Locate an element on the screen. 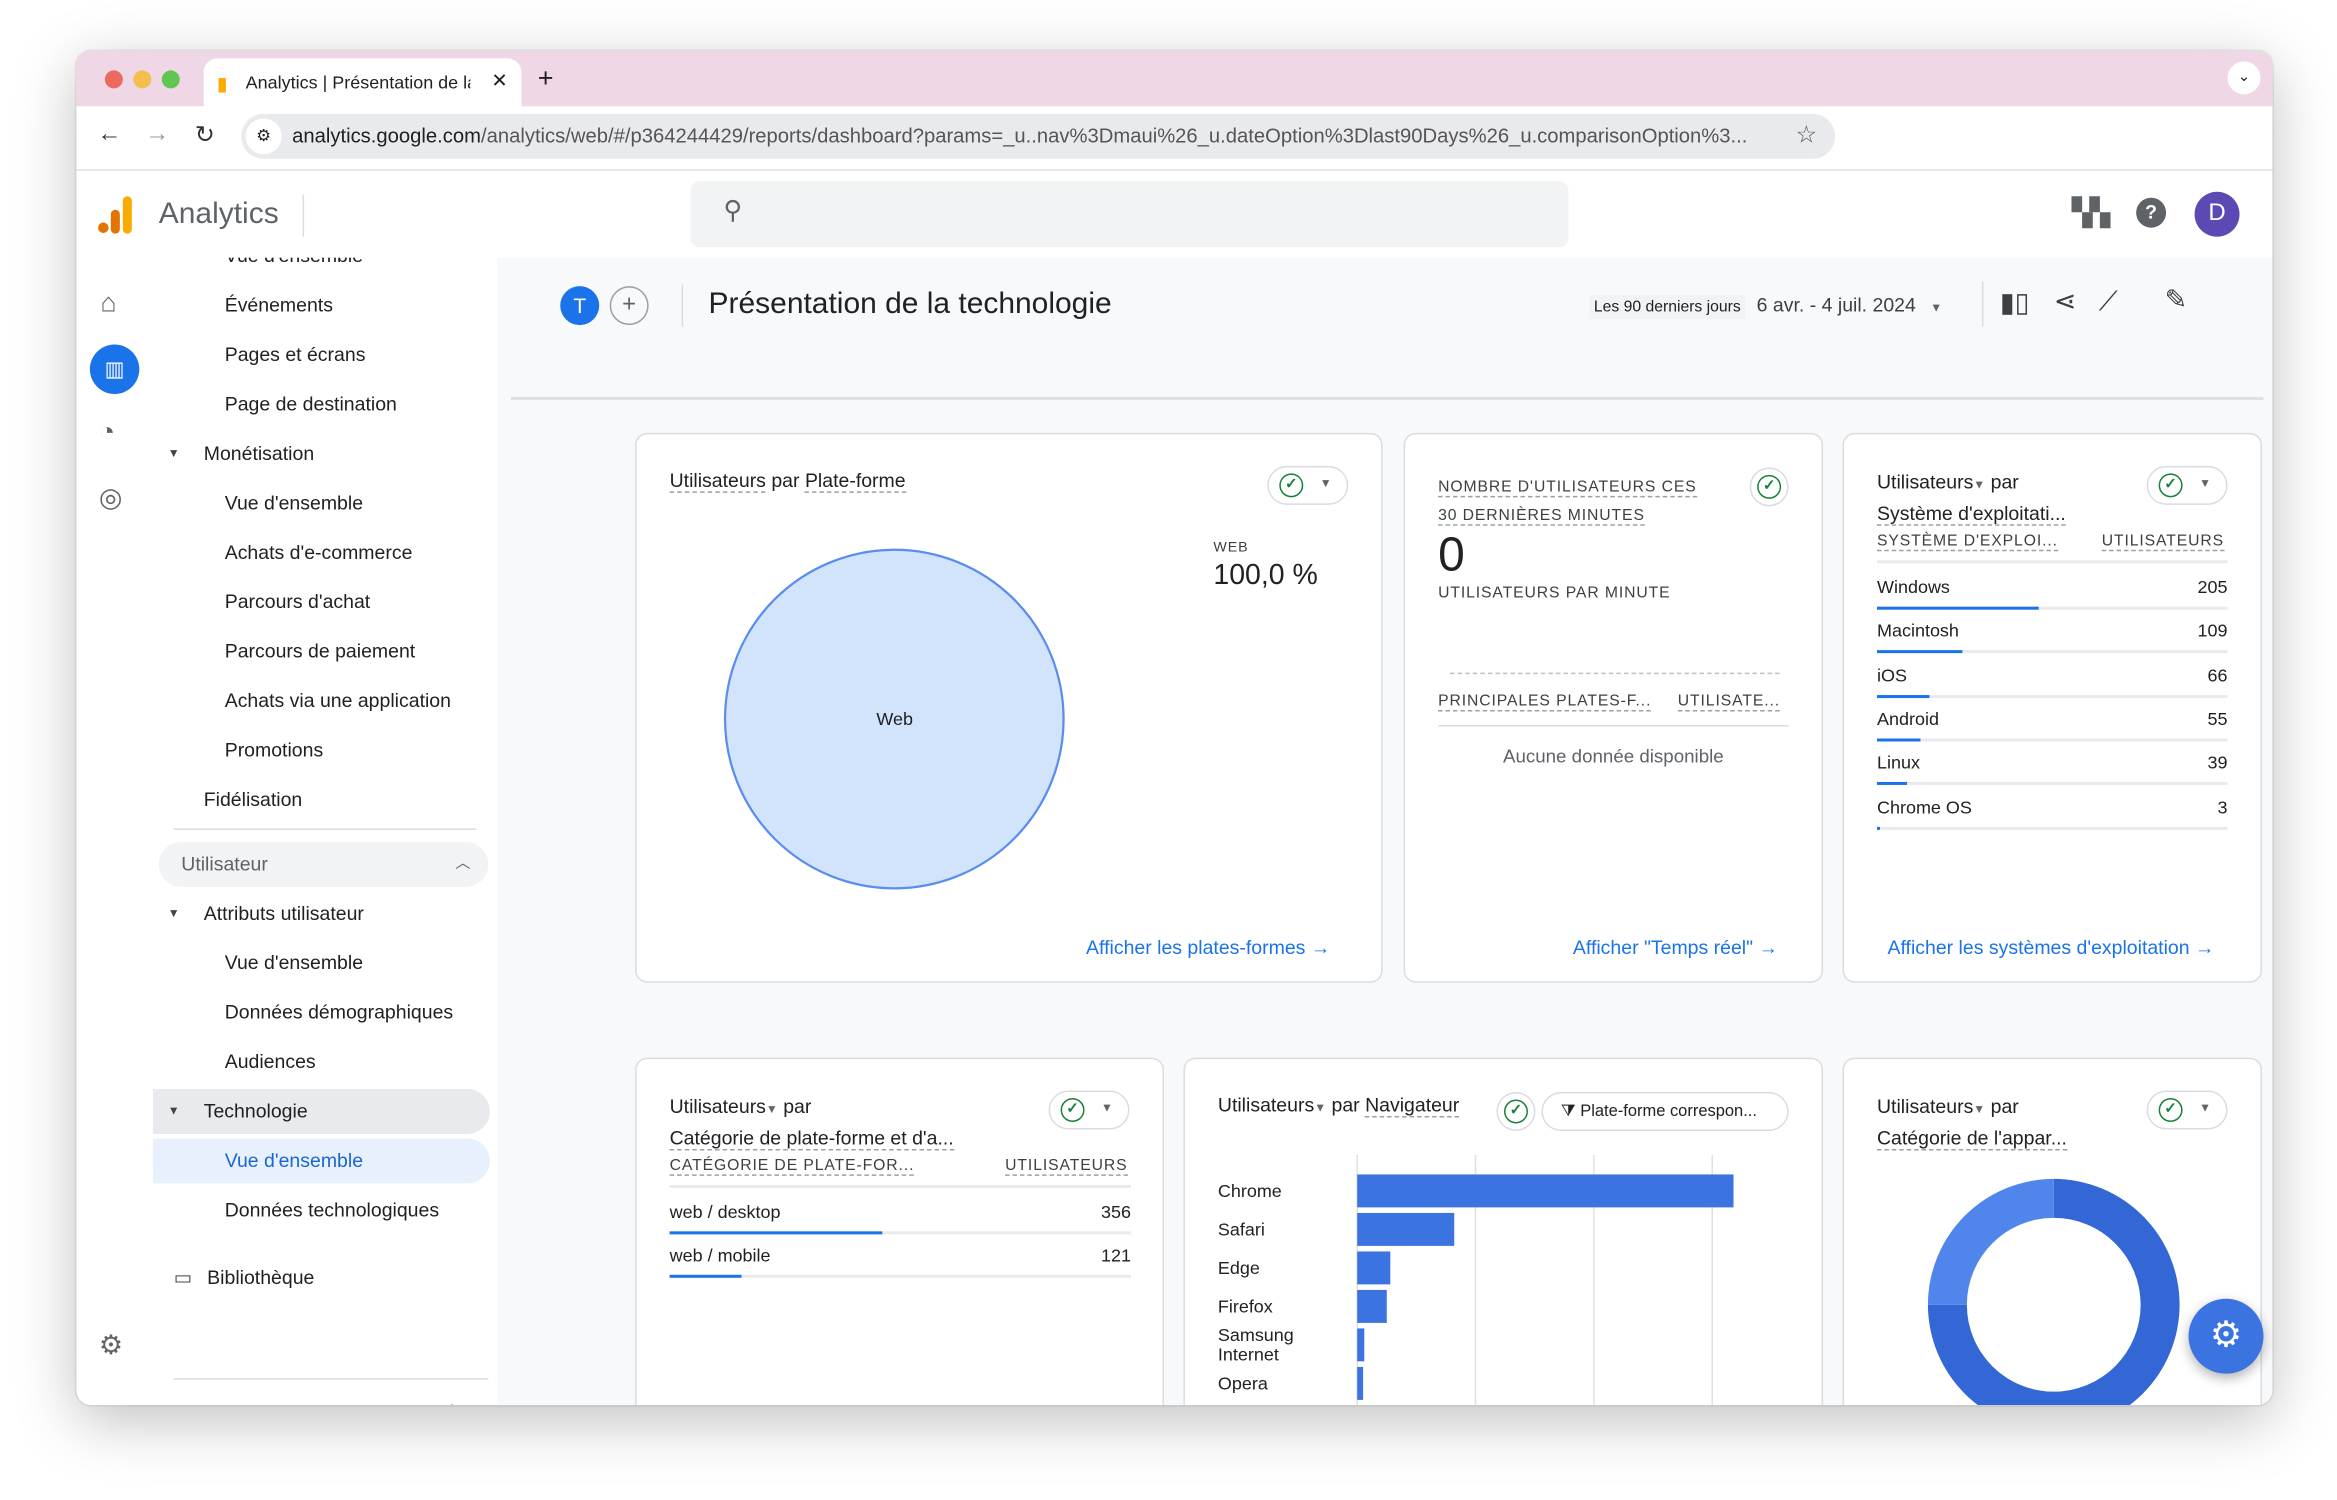 The width and height of the screenshot is (2337, 1500). nav-item-events: Événements is located at coordinates (279, 305).